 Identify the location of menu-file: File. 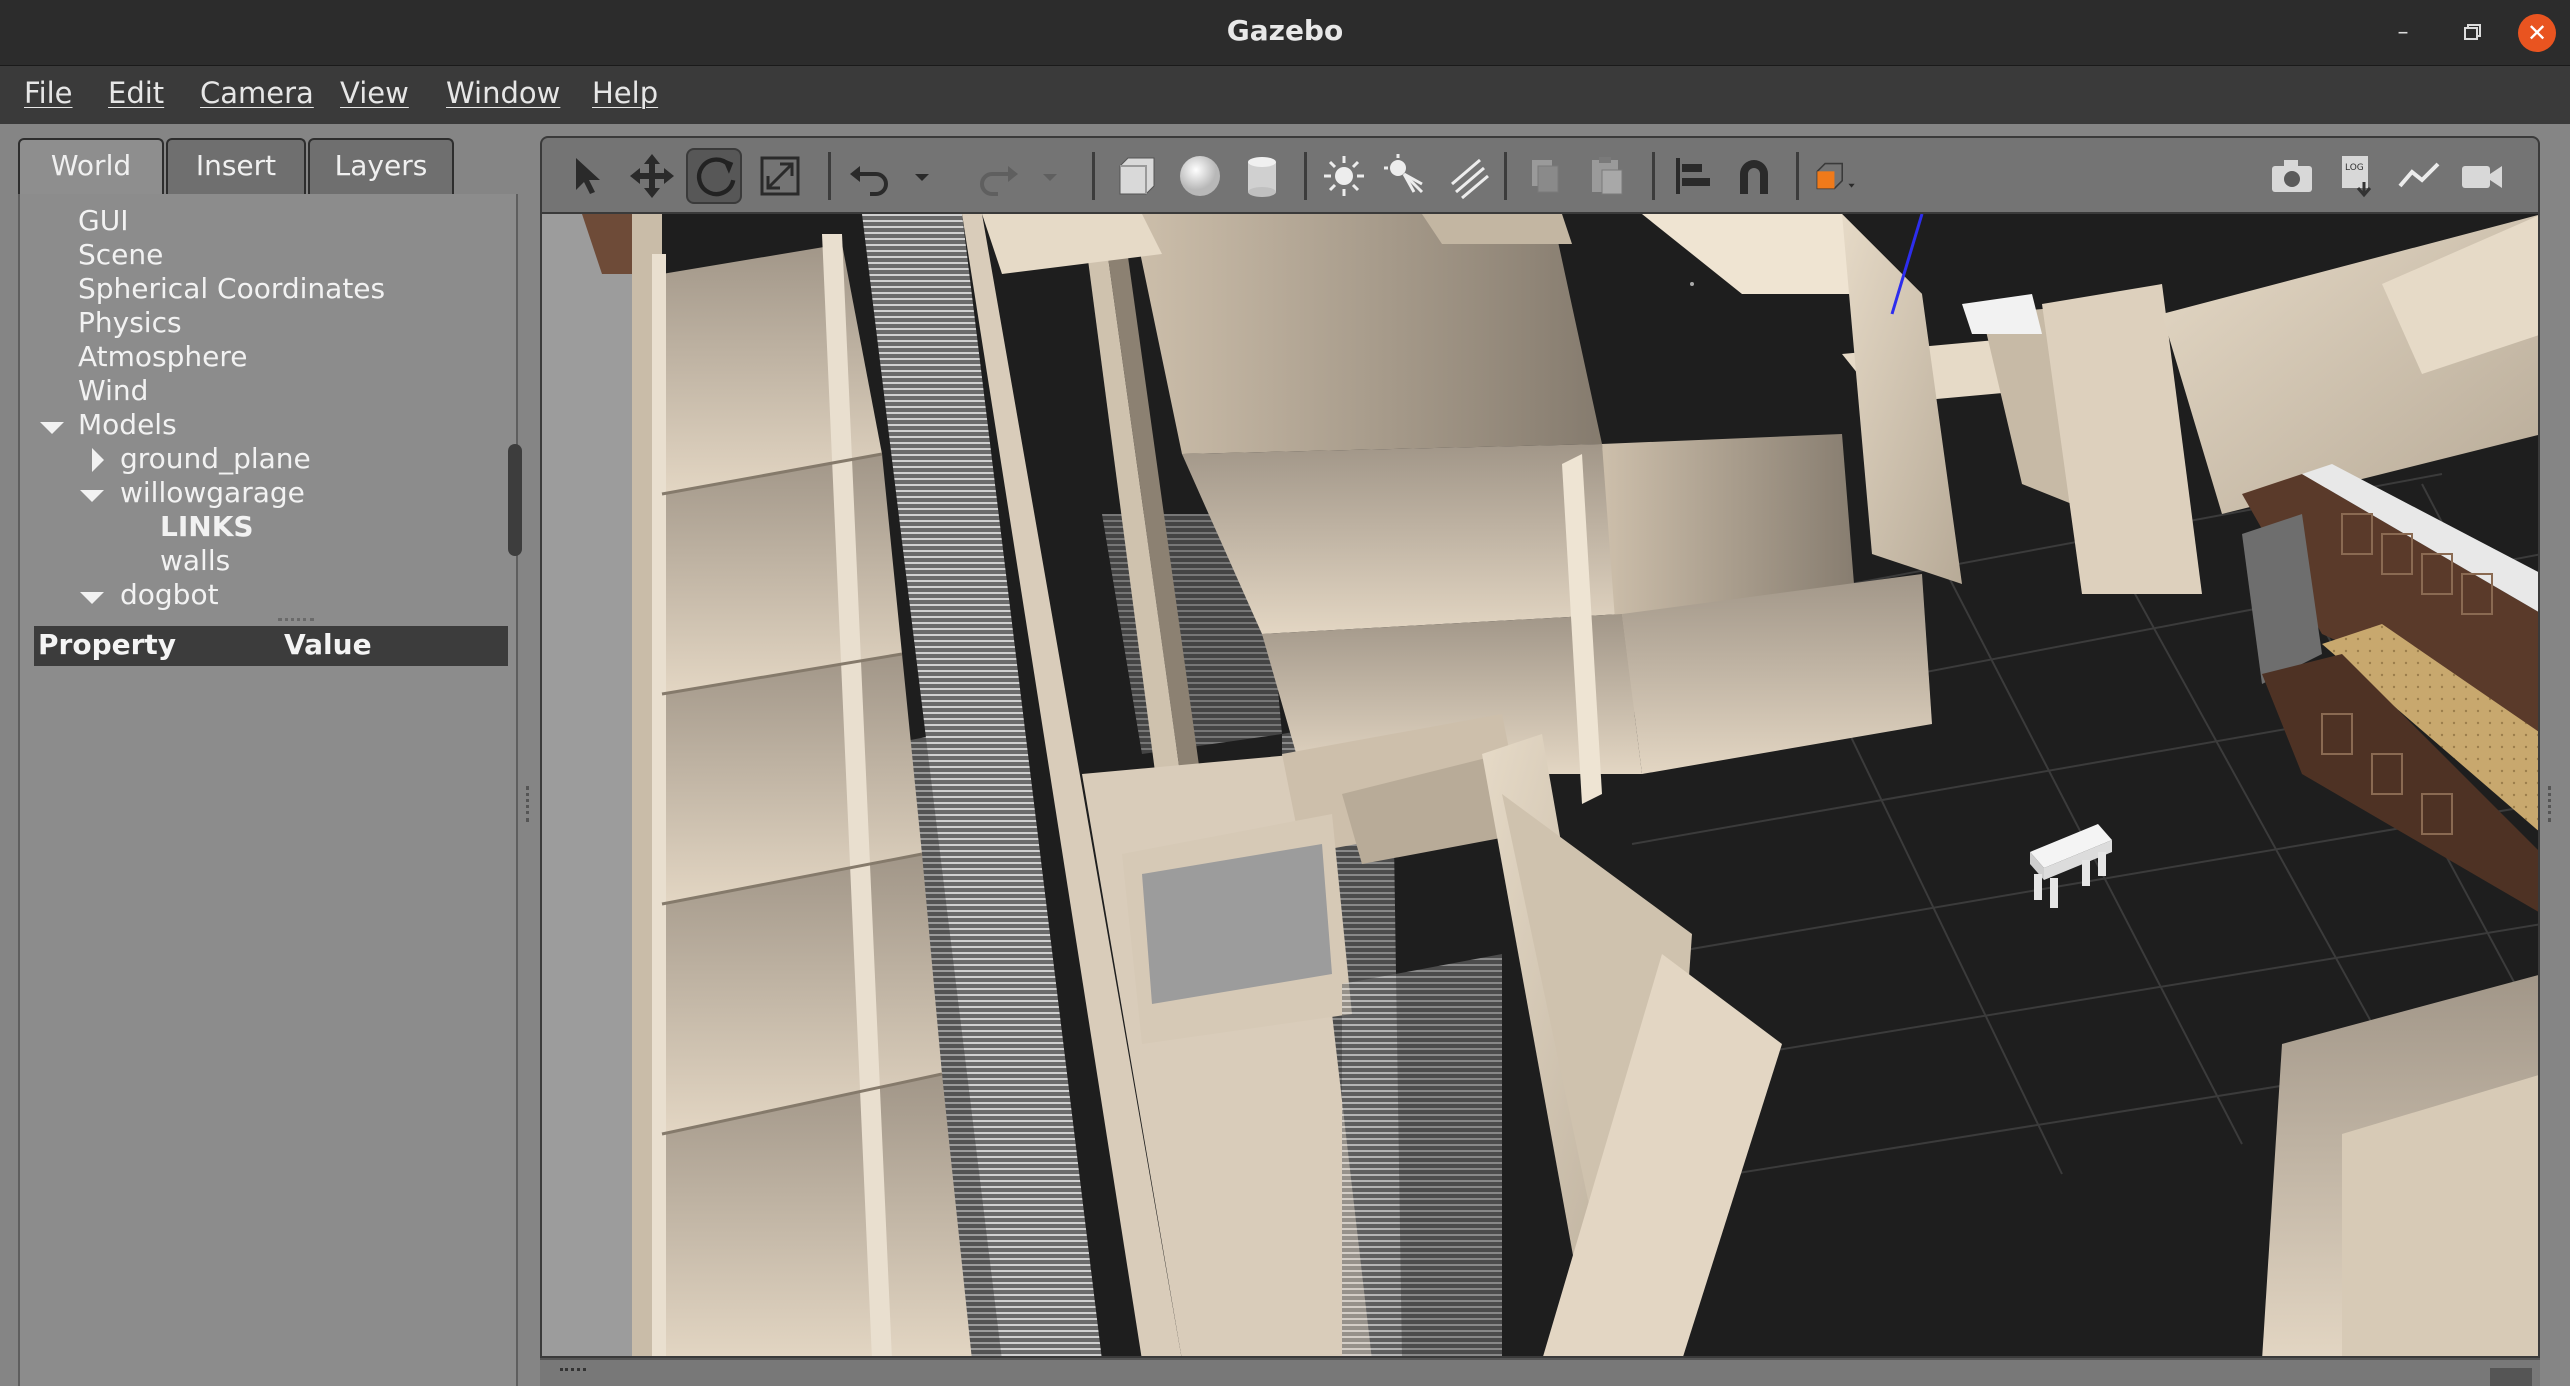
(48, 93).